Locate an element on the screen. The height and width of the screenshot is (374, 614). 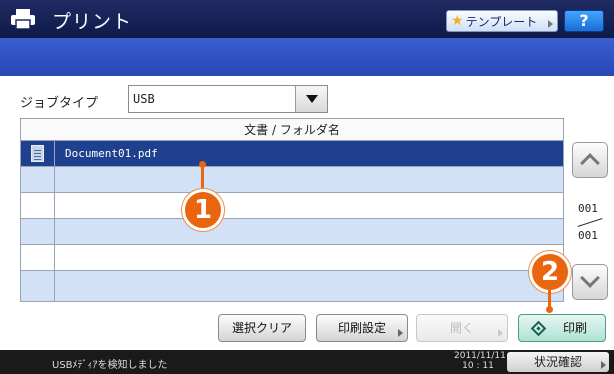
page-current: 001 is located at coordinates (588, 208).